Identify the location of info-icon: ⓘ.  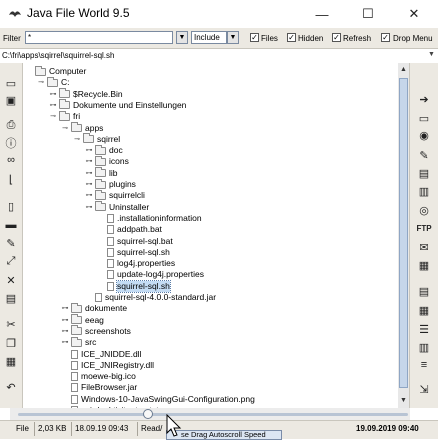
(11, 143).